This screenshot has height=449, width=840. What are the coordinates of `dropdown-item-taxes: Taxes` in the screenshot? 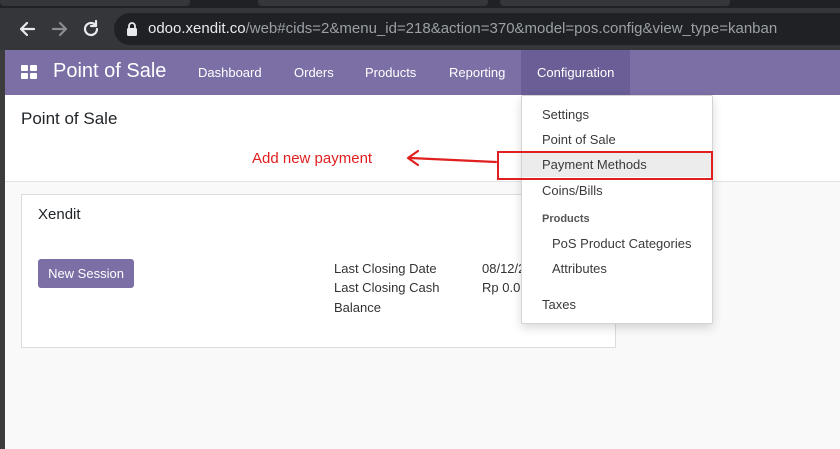 It's located at (617, 305).